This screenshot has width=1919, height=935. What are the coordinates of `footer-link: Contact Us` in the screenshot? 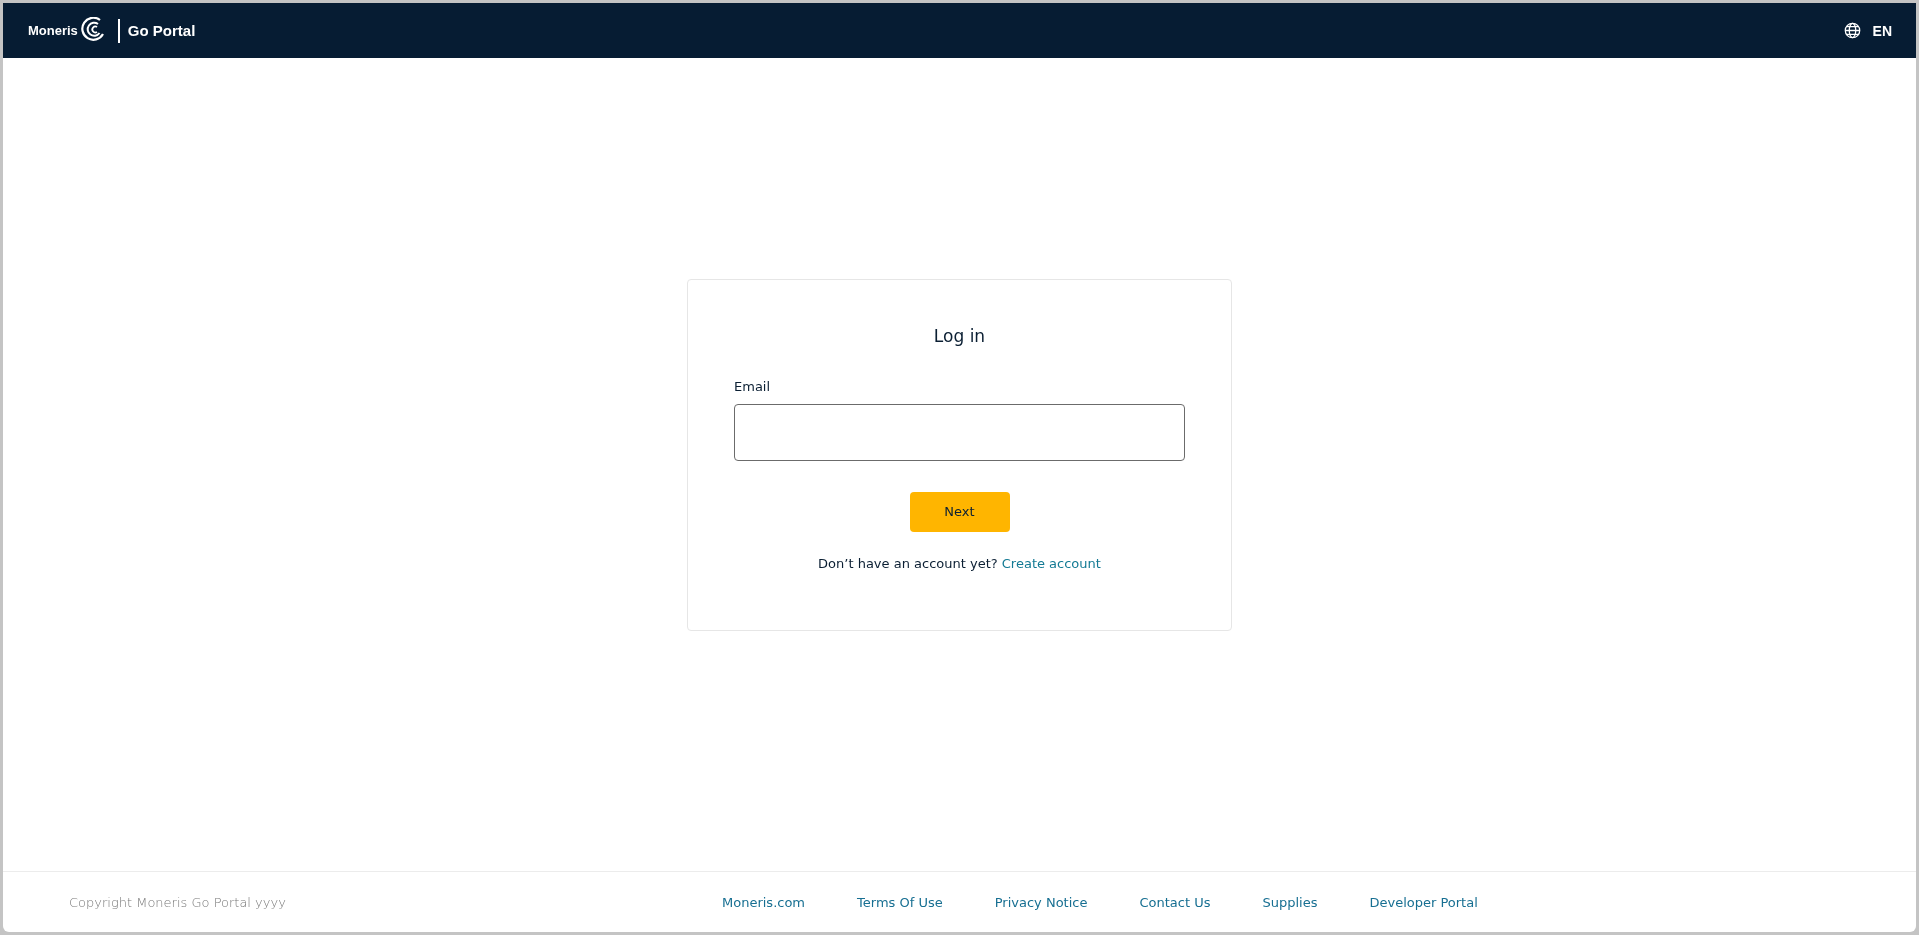 It's located at (1175, 902).